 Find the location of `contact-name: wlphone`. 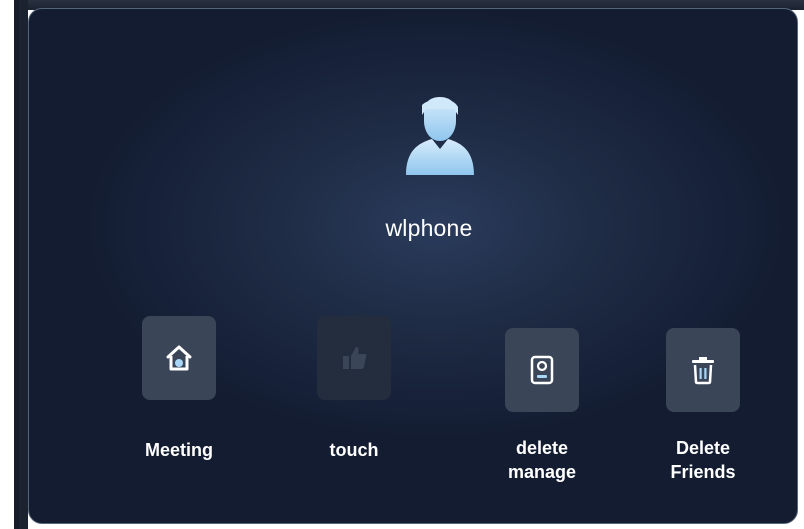

contact-name: wlphone is located at coordinates (429, 228).